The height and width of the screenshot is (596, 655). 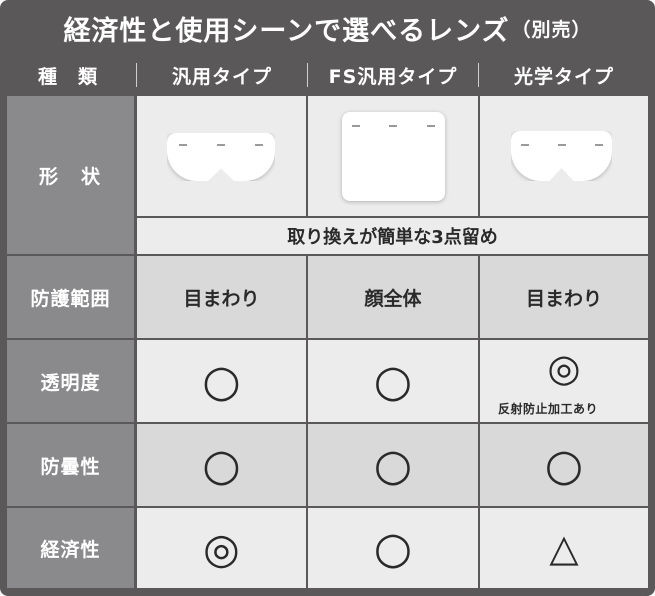 I want to click on shape-cell-optical, so click(x=564, y=156).